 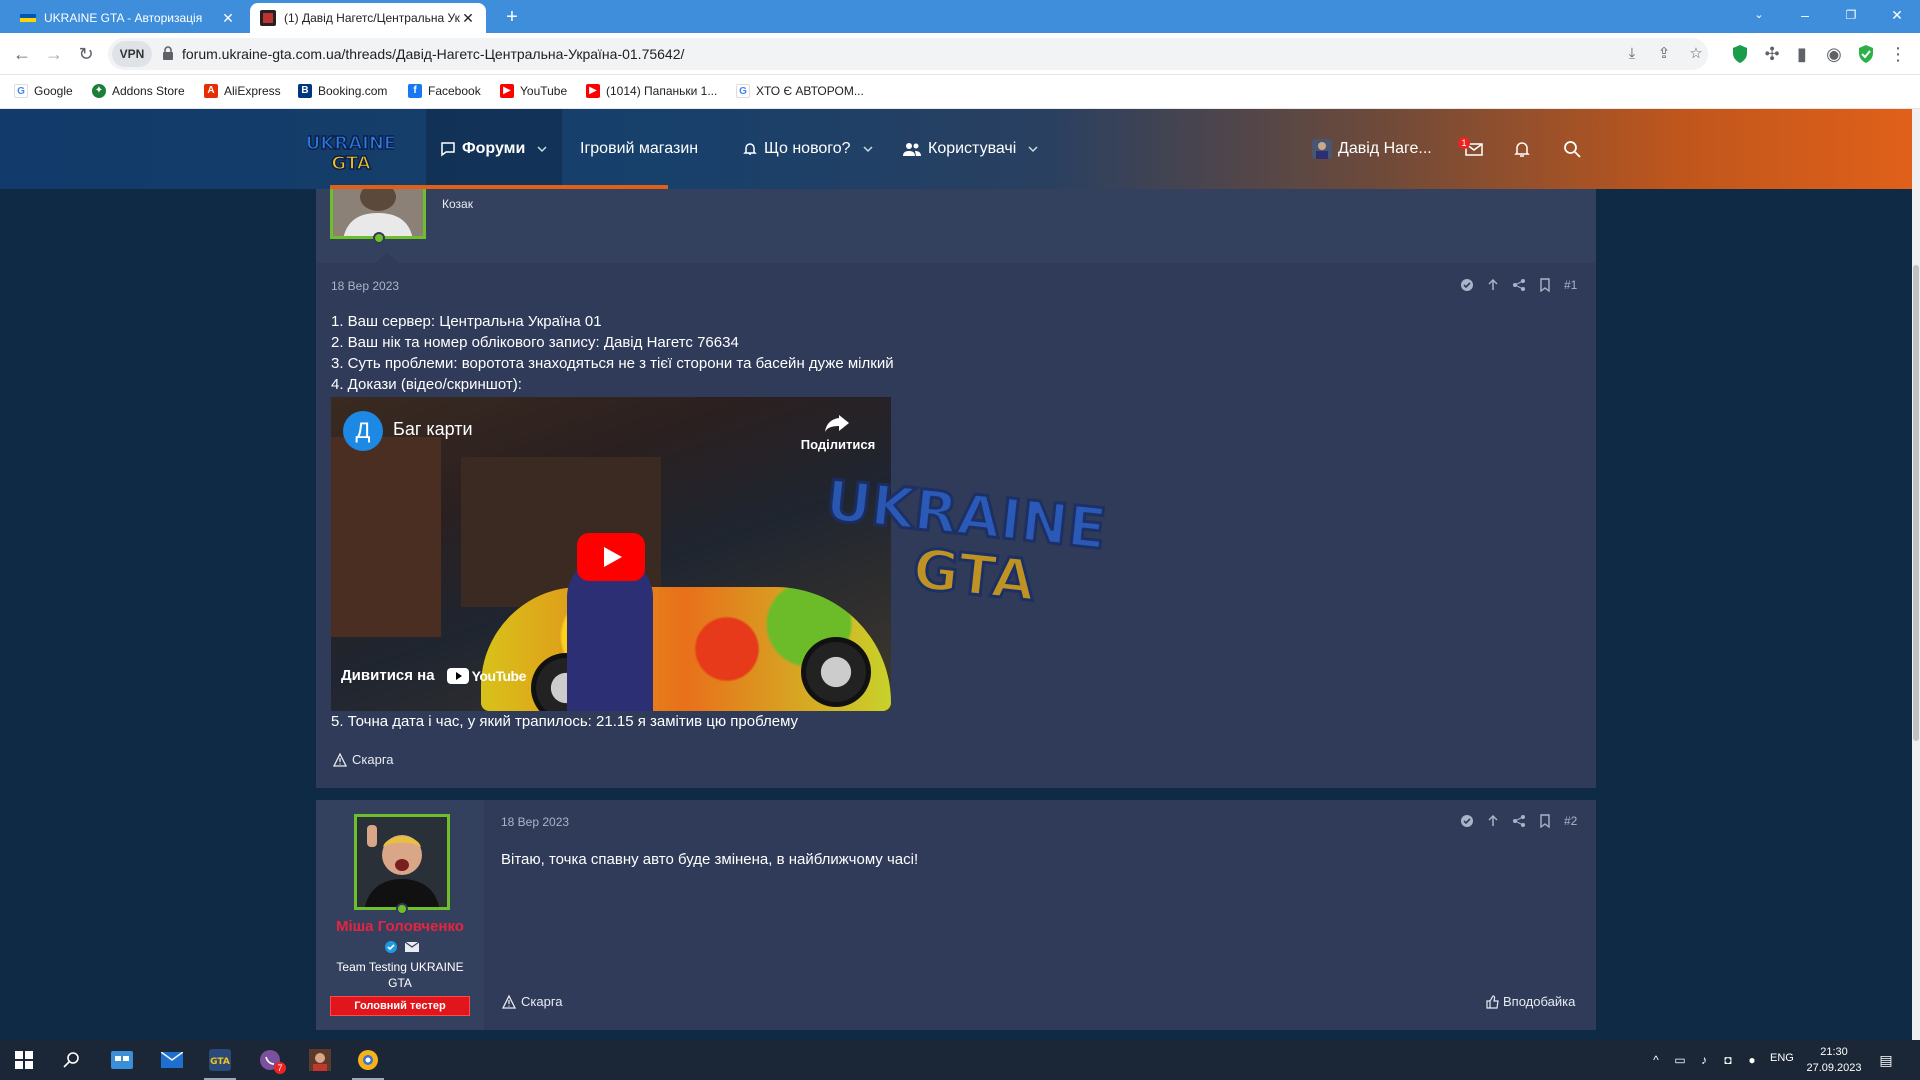 I want to click on nav-game-store: Ігровий магазин, so click(x=639, y=149).